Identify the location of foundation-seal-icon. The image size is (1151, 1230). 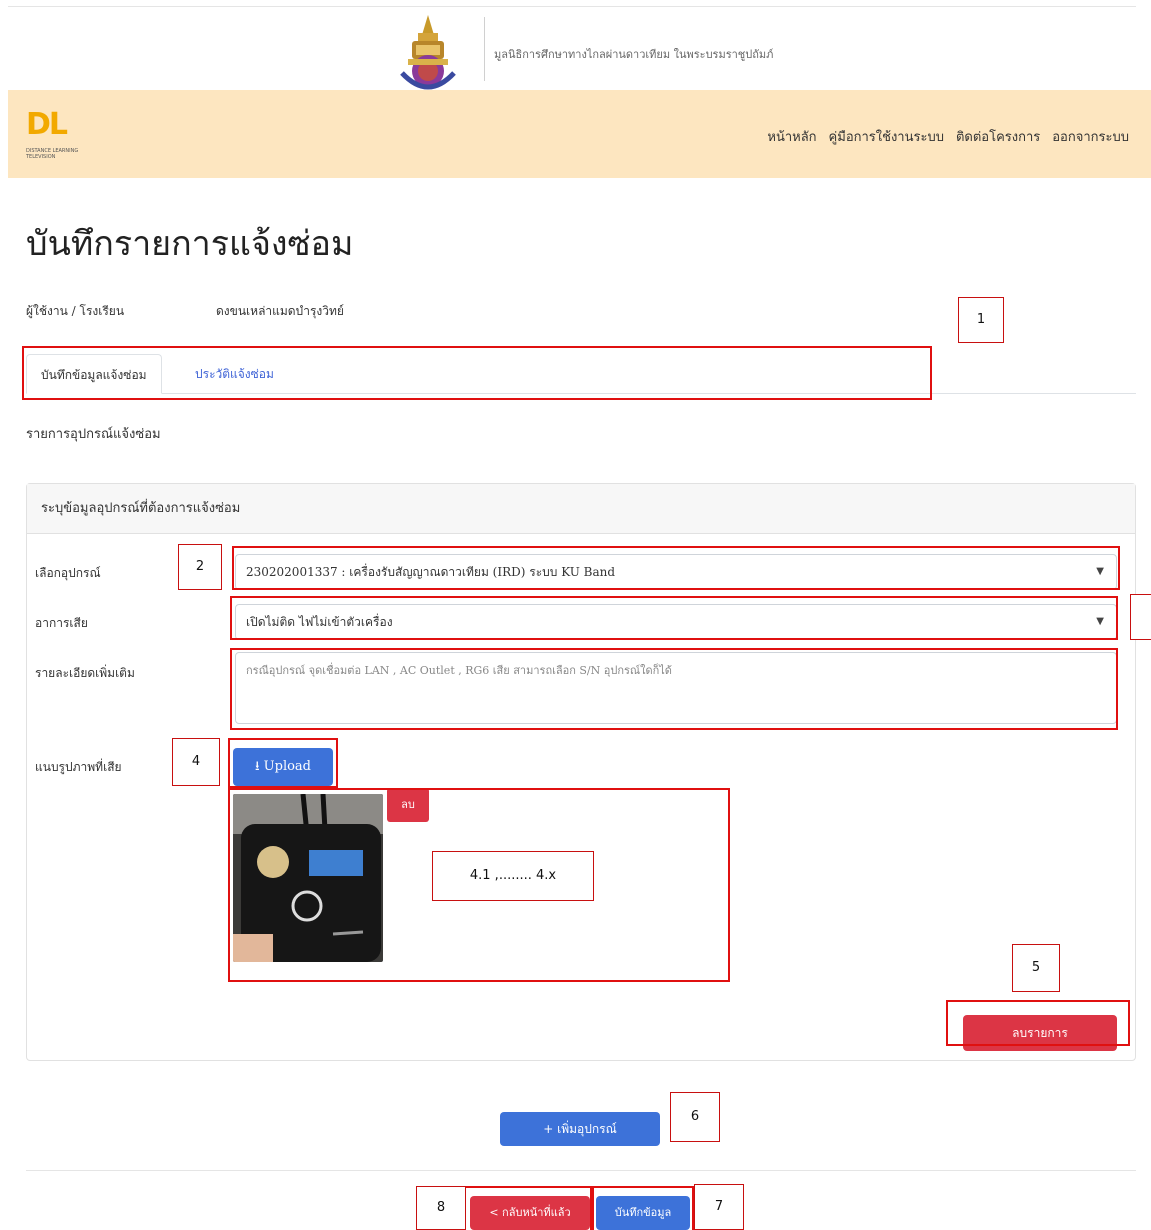
(428, 52).